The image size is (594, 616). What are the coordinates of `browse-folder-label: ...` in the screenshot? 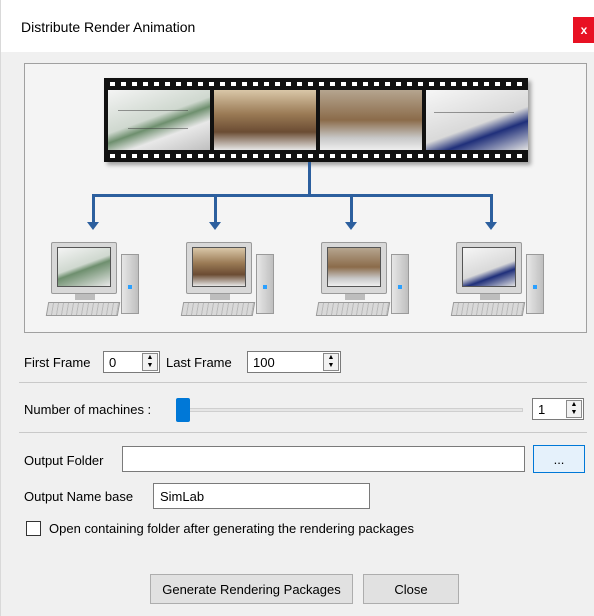 It's located at (559, 459).